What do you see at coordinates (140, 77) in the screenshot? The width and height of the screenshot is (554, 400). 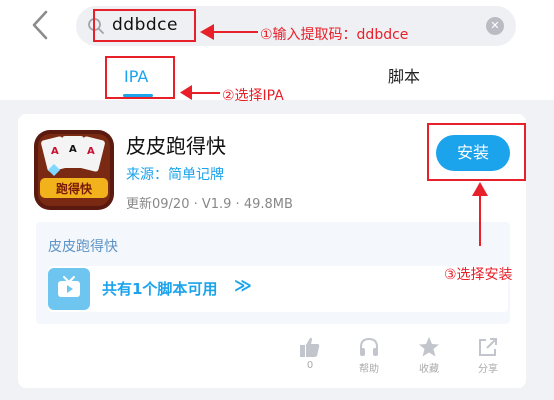 I see `annotation-box-ipa` at bounding box center [140, 77].